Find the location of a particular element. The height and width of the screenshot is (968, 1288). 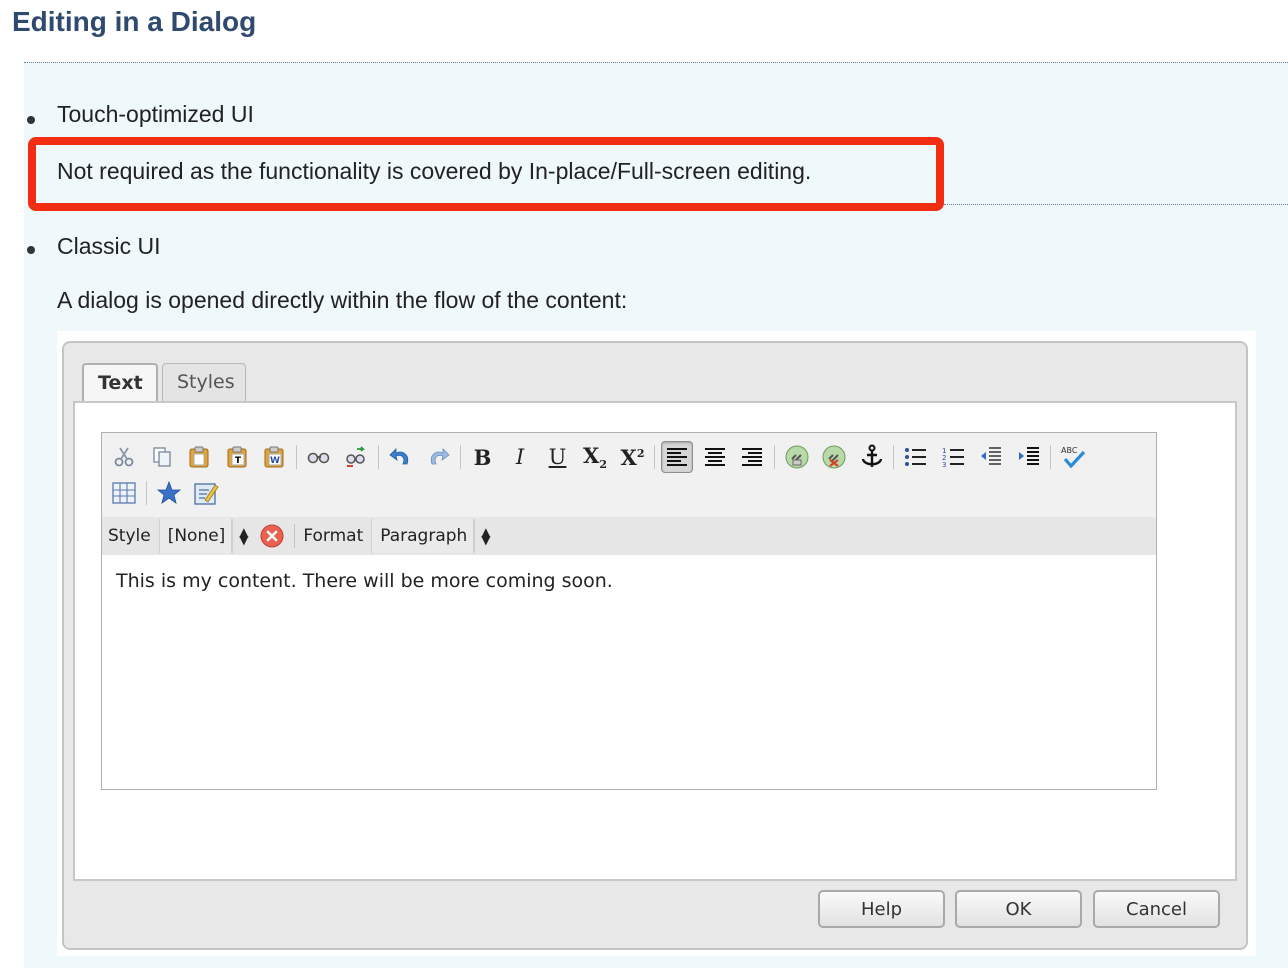

style-select-value: [None] is located at coordinates (196, 536).